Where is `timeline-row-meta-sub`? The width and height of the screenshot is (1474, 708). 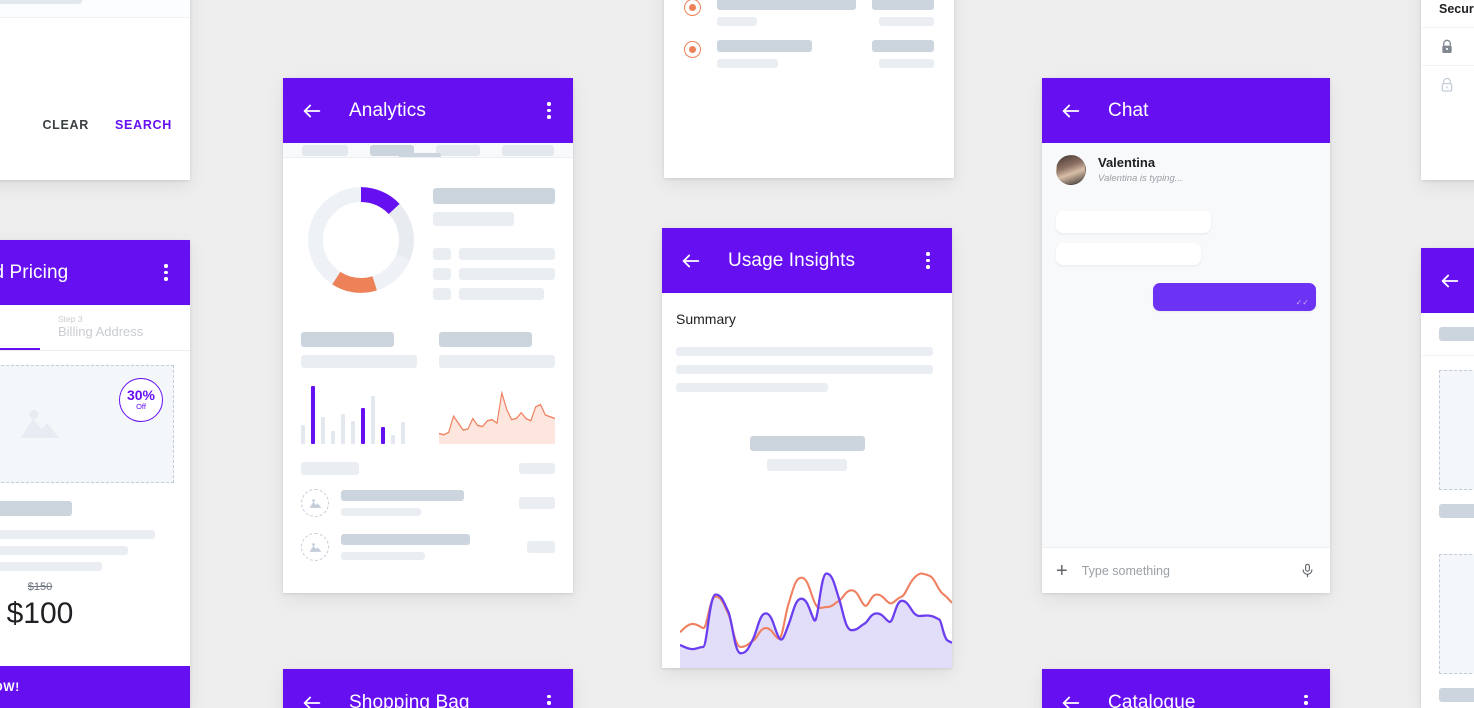
timeline-row-meta-sub is located at coordinates (906, 63).